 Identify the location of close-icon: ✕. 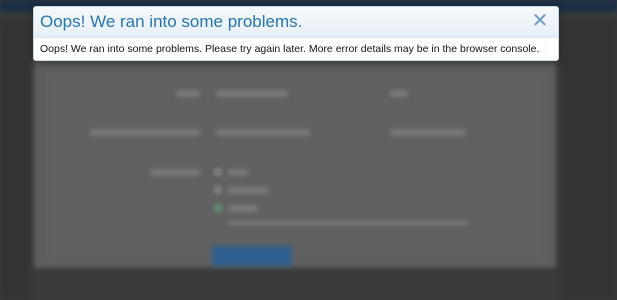
(540, 21).